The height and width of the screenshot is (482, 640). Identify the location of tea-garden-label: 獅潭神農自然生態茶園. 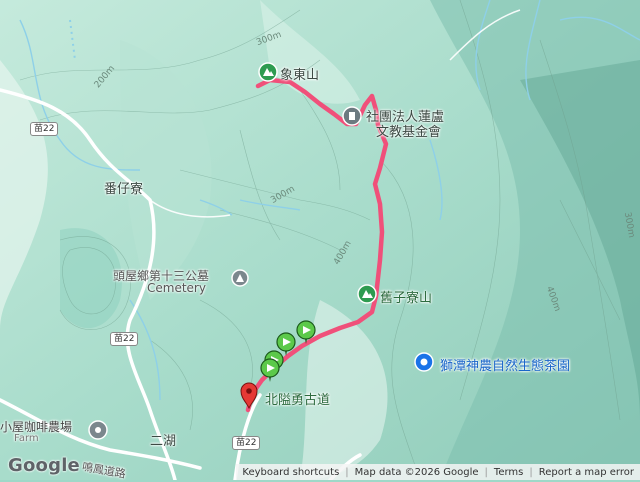
(505, 366).